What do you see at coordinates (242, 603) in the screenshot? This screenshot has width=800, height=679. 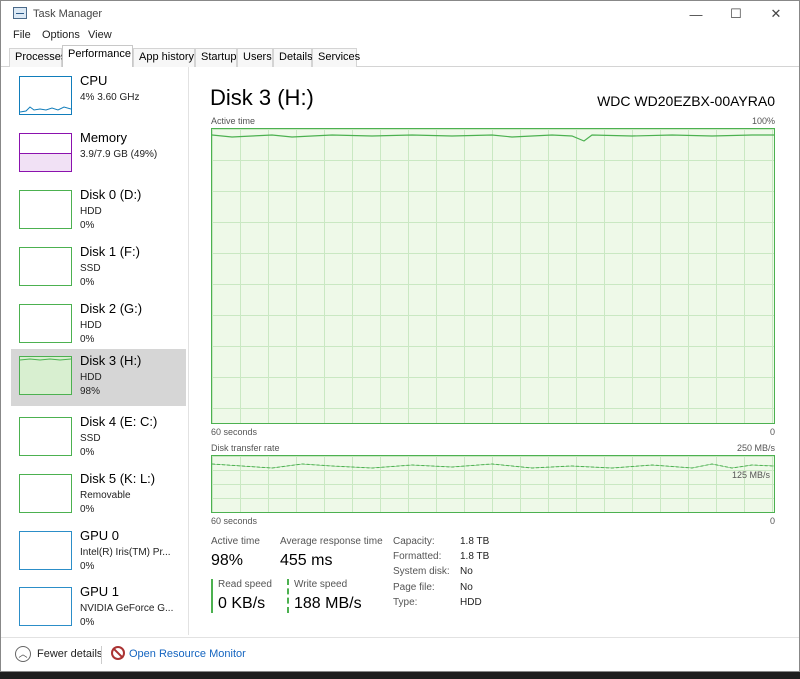 I see `read-speed-value: 0 KB/s` at bounding box center [242, 603].